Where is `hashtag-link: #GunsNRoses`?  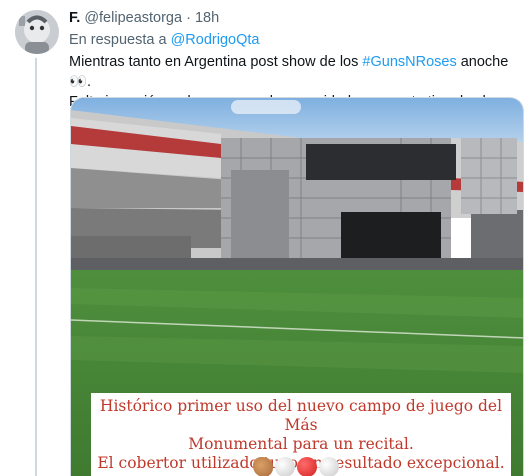
hashtag-link: #GunsNRoses is located at coordinates (409, 62).